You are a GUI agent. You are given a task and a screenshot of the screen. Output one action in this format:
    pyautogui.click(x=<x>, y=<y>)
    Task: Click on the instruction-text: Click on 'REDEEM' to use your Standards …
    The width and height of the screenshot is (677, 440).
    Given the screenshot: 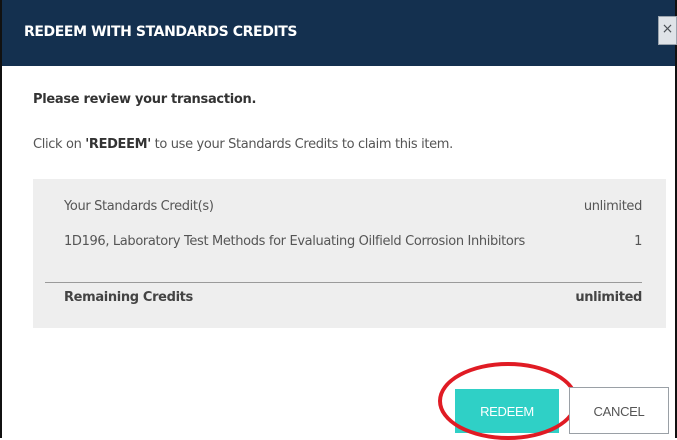 What is the action you would take?
    pyautogui.click(x=243, y=144)
    